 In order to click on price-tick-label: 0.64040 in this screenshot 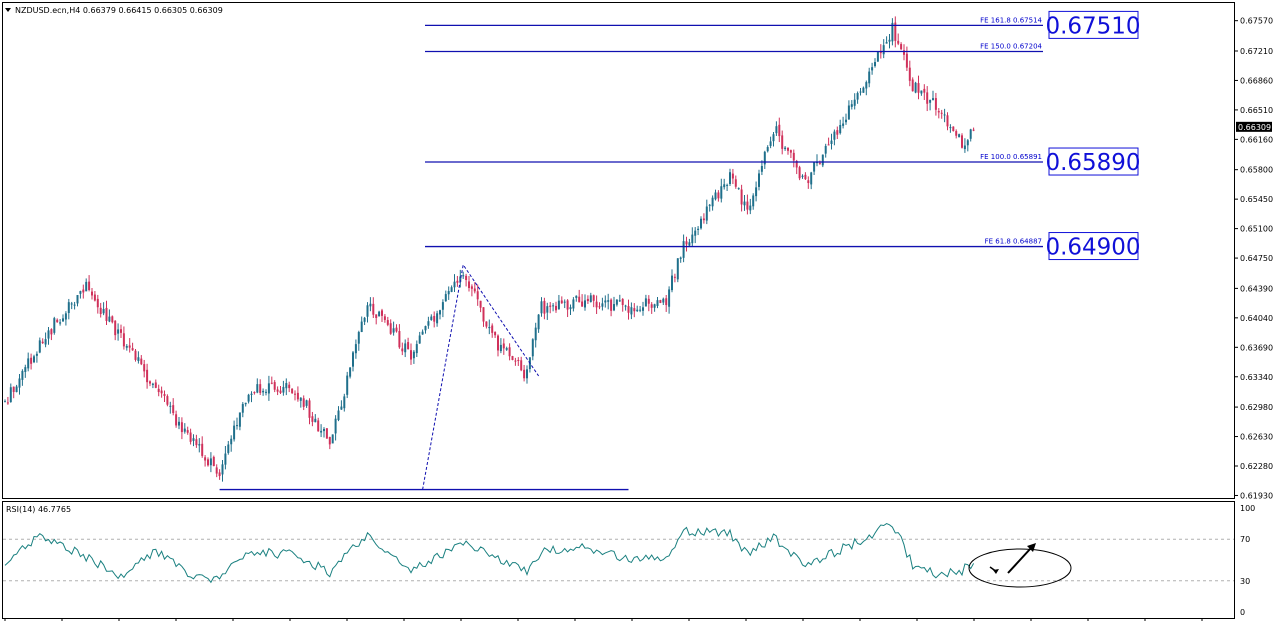, I will do `click(1256, 318)`.